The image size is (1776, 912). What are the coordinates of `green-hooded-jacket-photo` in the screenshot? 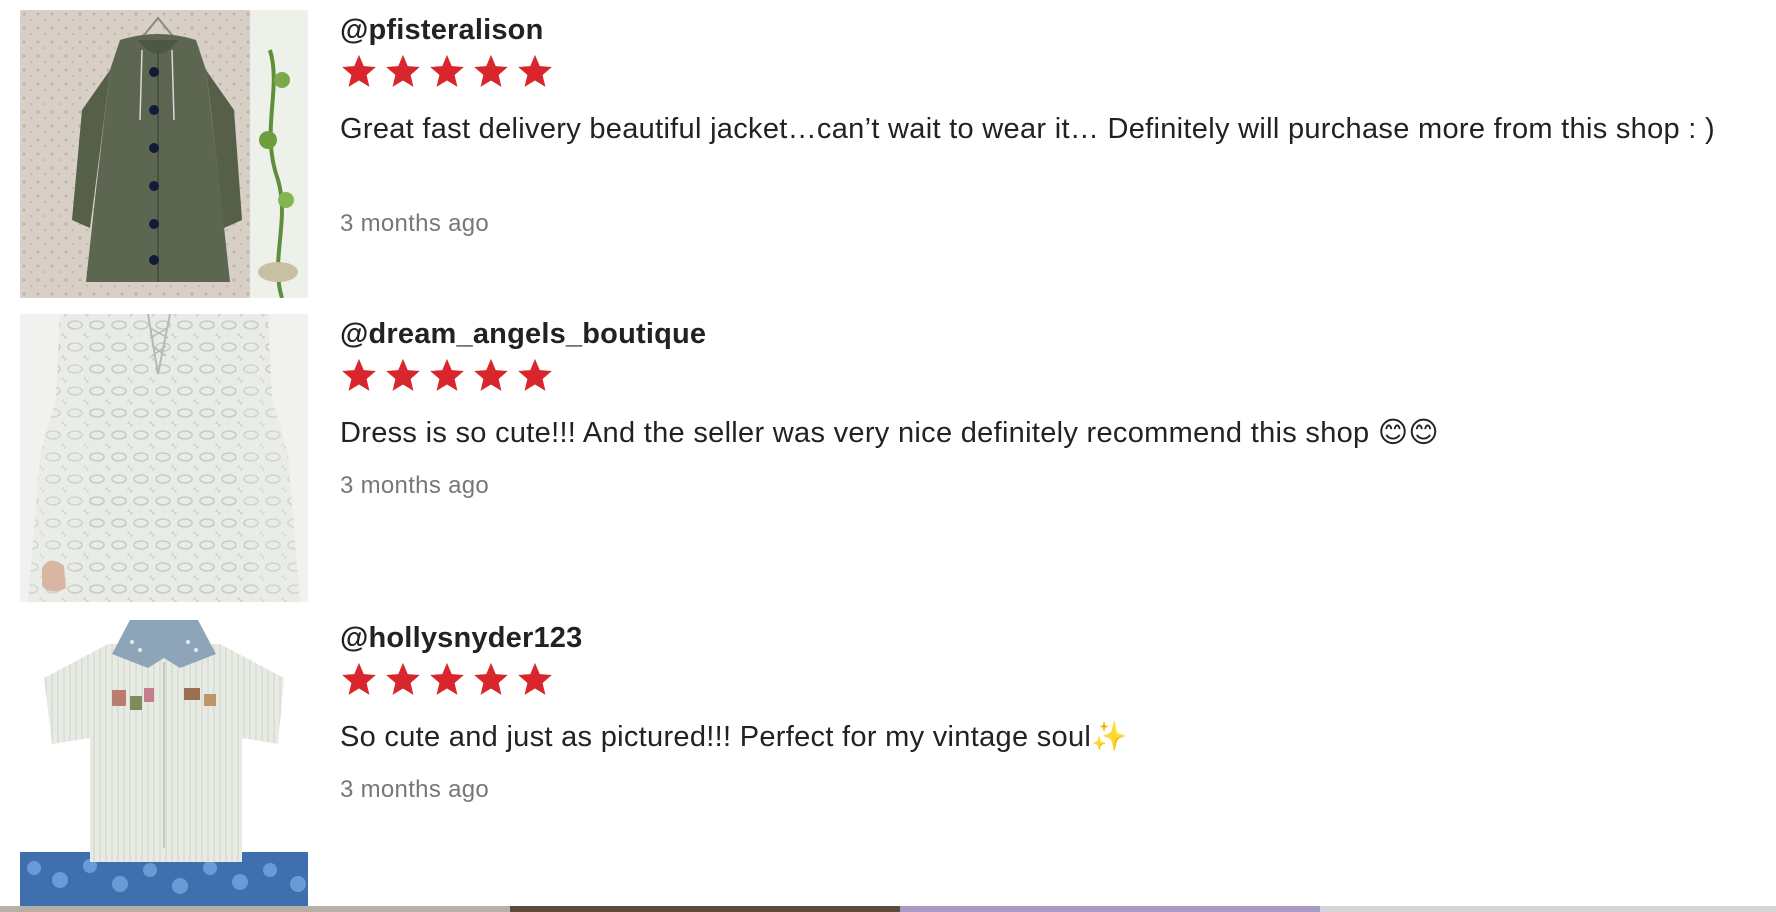 It's located at (164, 154).